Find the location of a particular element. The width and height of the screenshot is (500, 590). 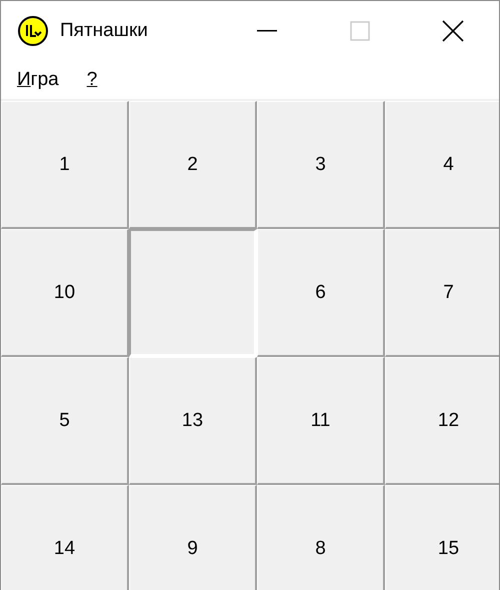

maximize-icon is located at coordinates (360, 31).